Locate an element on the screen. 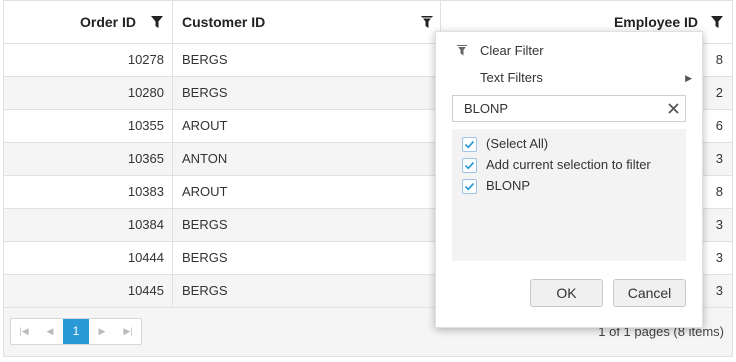 Image resolution: width=736 pixels, height=362 pixels. cell-order-id: 10384 is located at coordinates (88, 225).